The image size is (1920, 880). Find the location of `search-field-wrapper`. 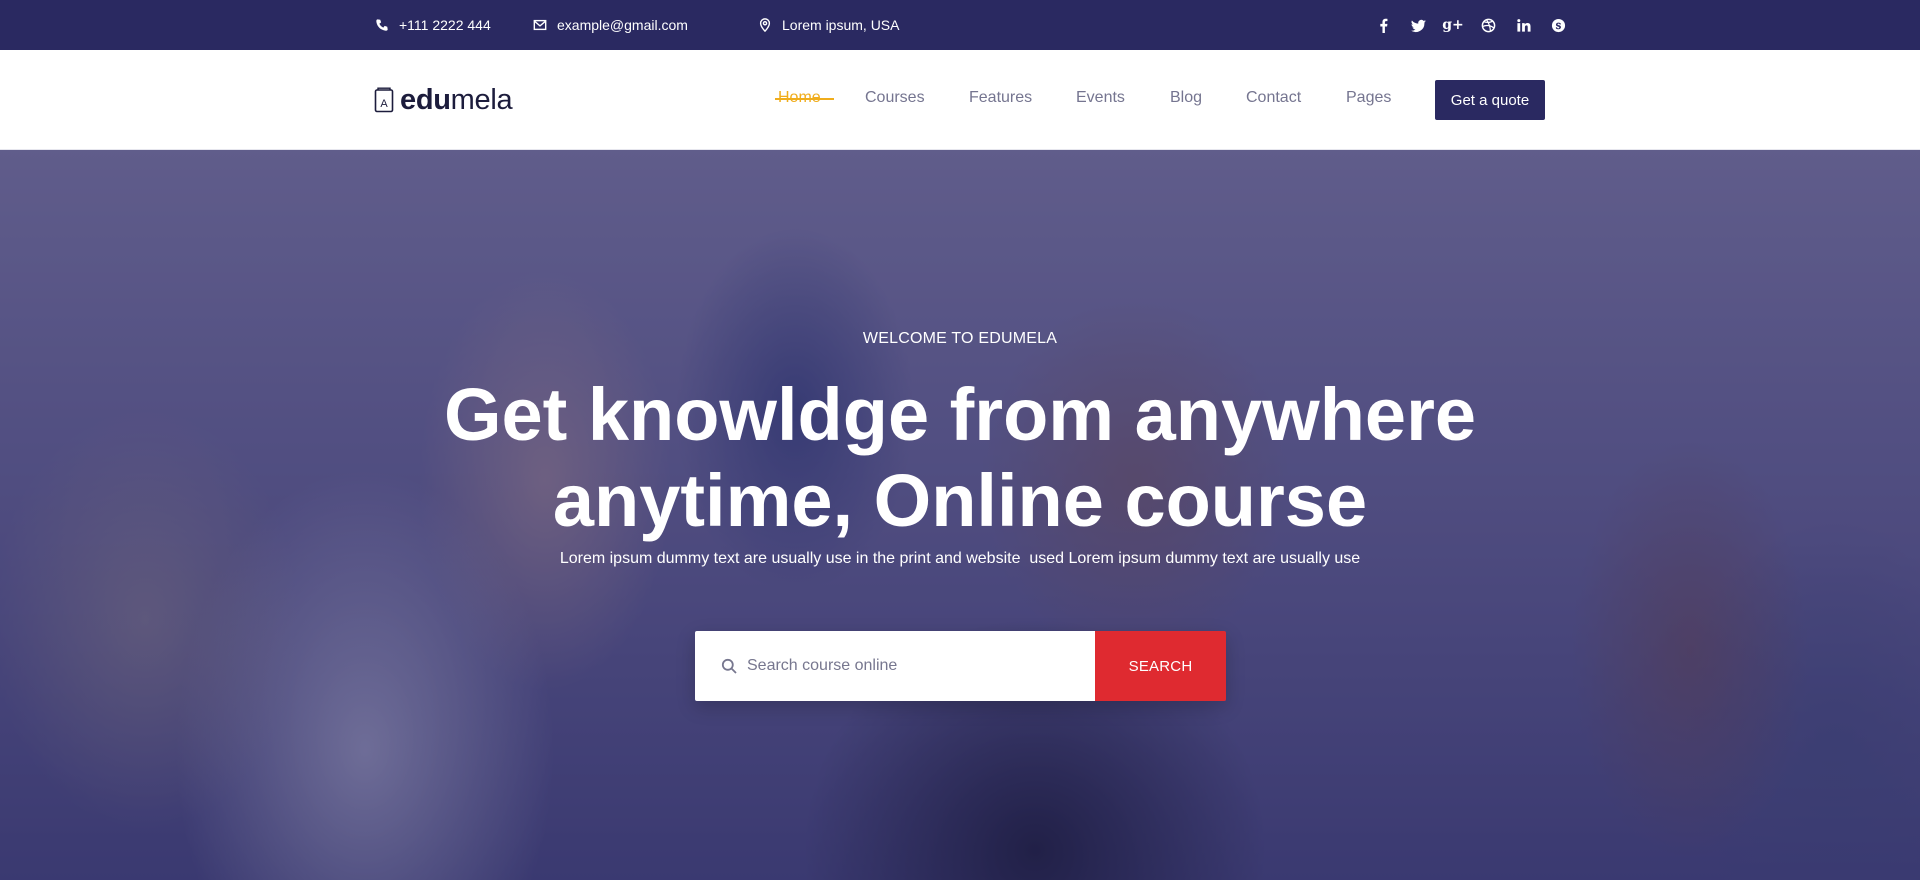

search-field-wrapper is located at coordinates (895, 666).